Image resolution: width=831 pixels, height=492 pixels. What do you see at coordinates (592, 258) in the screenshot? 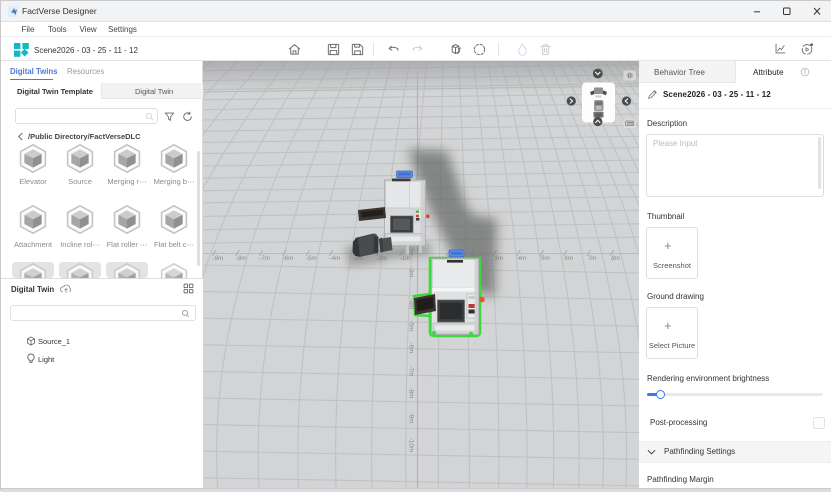
I see `svg-text: 7m` at bounding box center [592, 258].